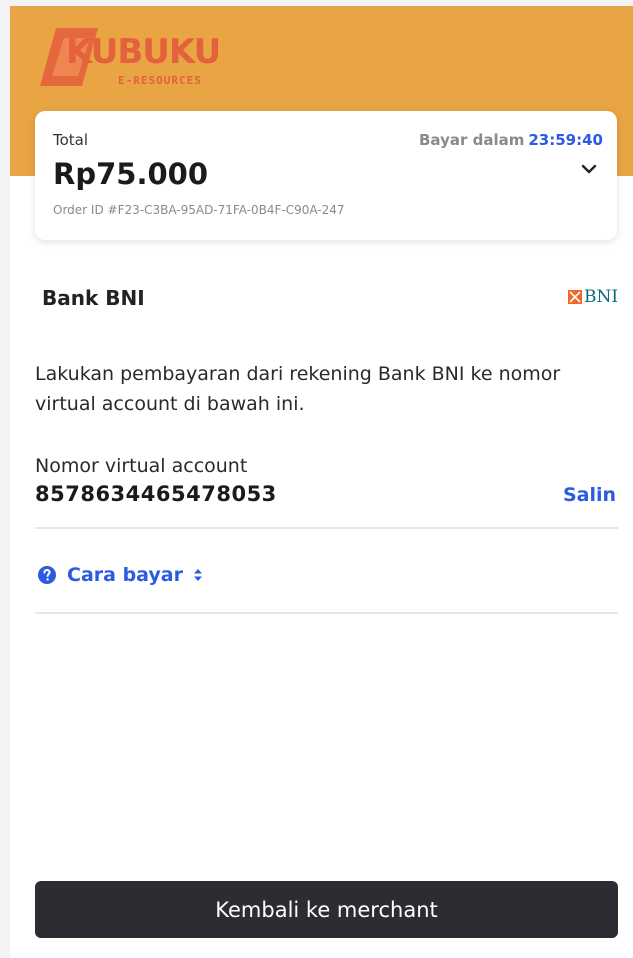  What do you see at coordinates (130, 174) in the screenshot?
I see `total-amount: Rp75.000` at bounding box center [130, 174].